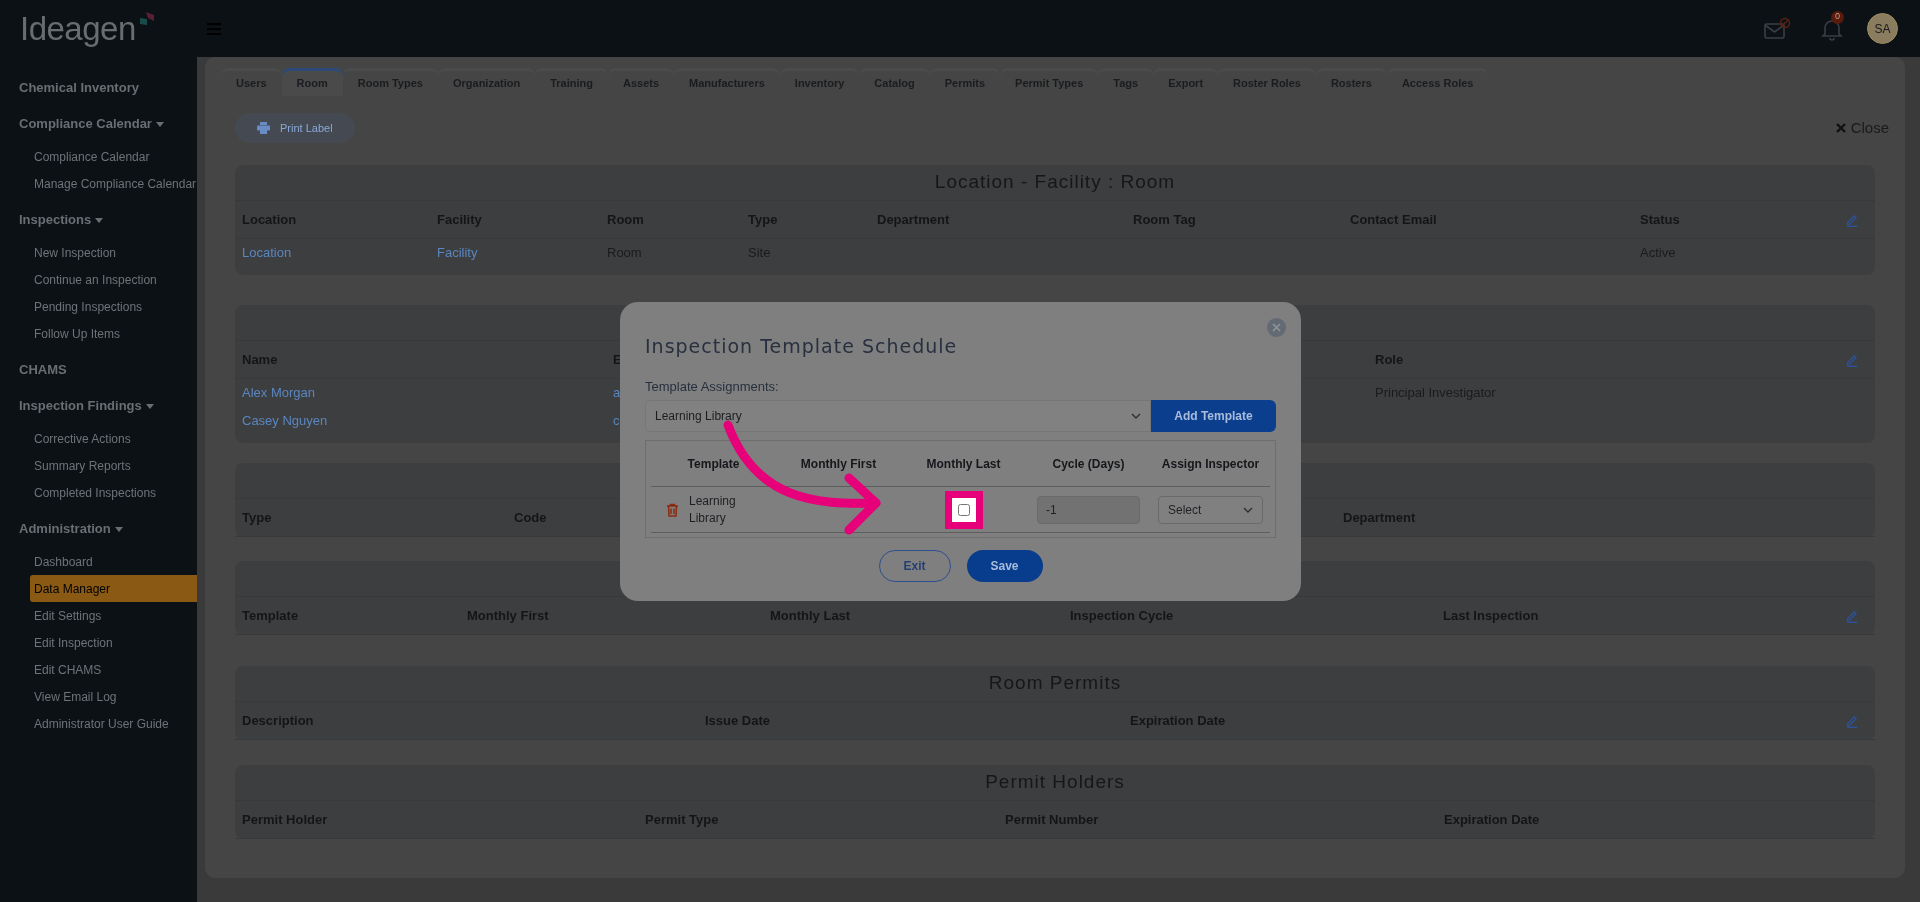 Image resolution: width=1920 pixels, height=902 pixels. What do you see at coordinates (113, 696) in the screenshot?
I see `sidebar-item: View Email Log` at bounding box center [113, 696].